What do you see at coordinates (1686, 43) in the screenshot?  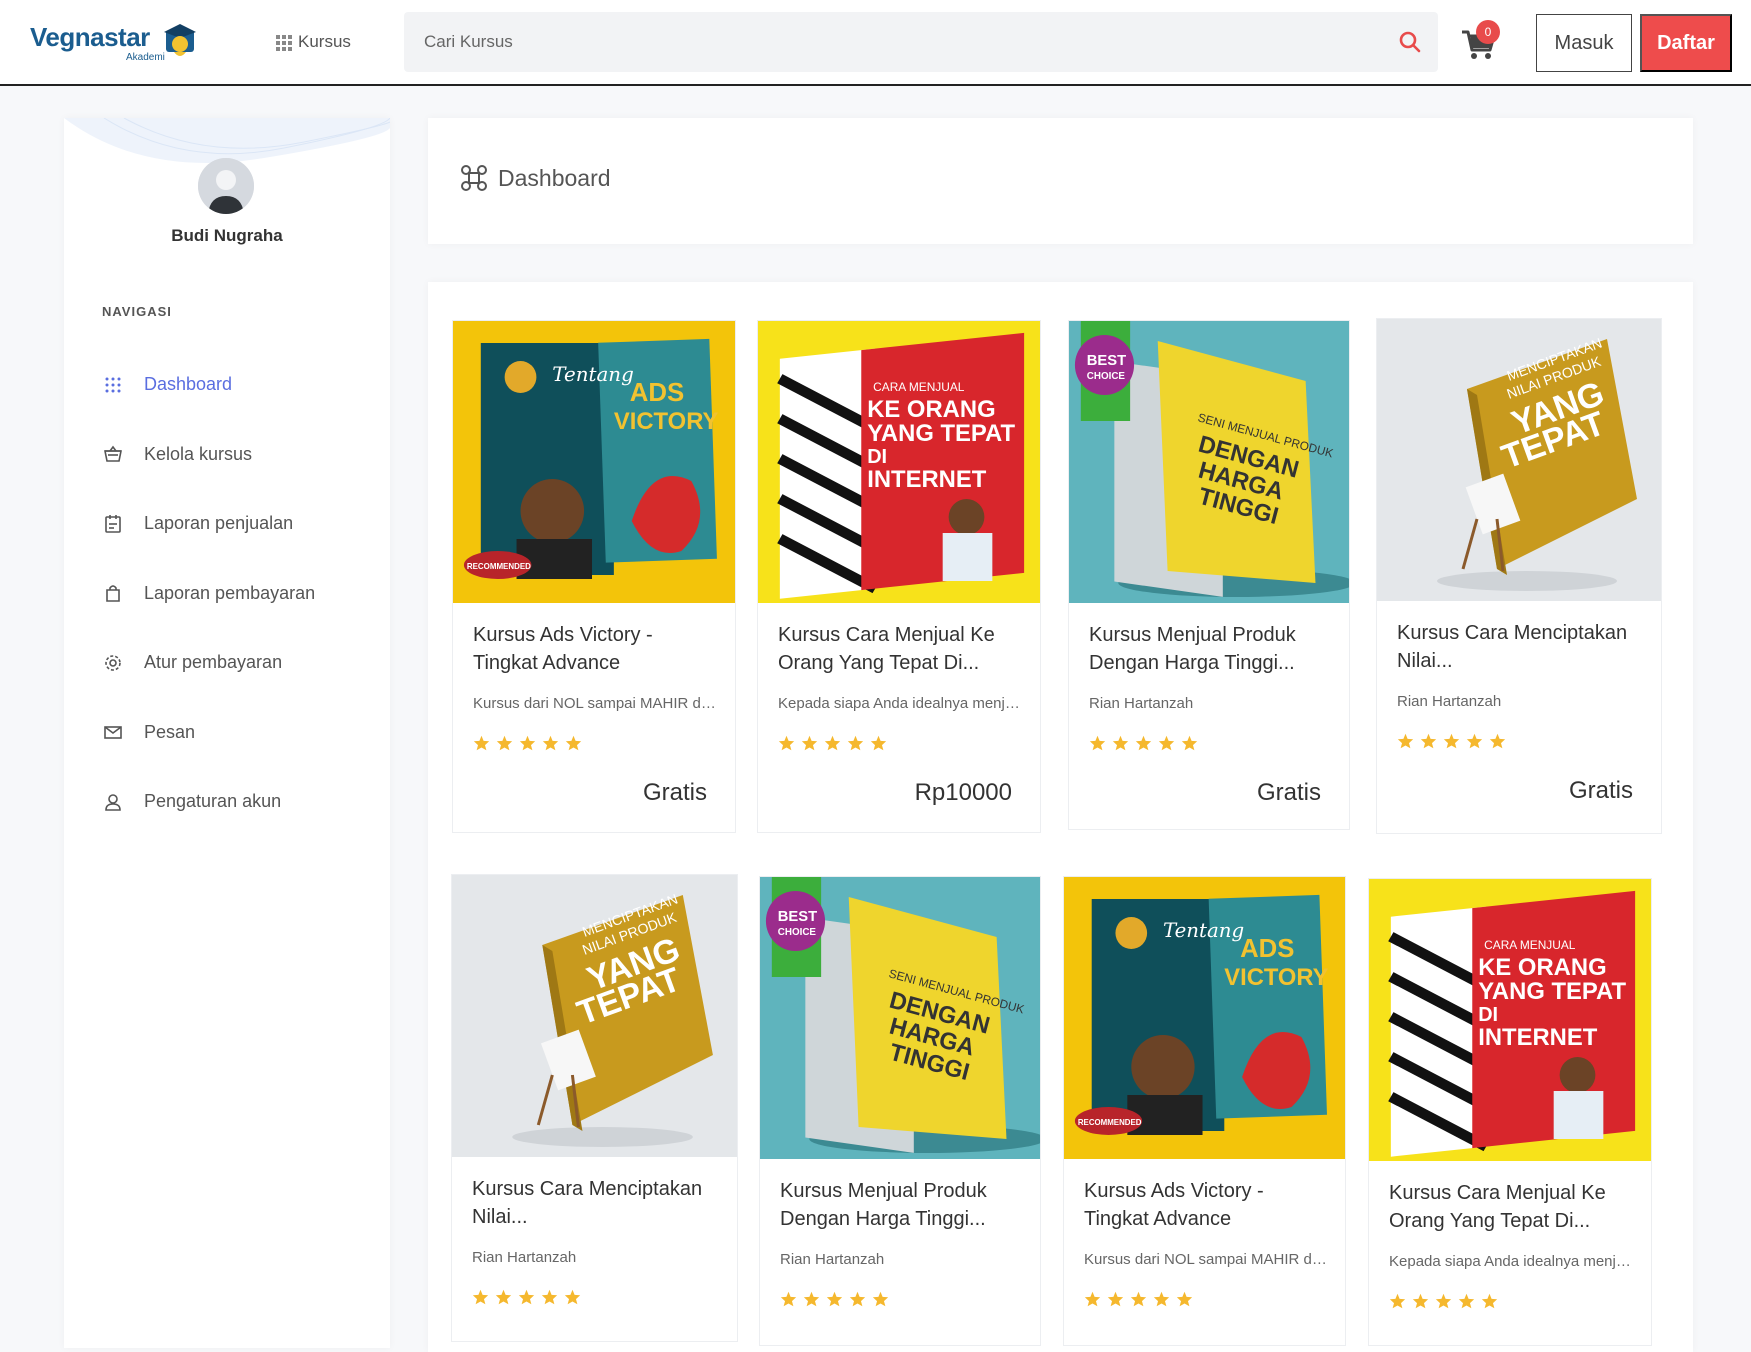 I see `register-button: Daftar` at bounding box center [1686, 43].